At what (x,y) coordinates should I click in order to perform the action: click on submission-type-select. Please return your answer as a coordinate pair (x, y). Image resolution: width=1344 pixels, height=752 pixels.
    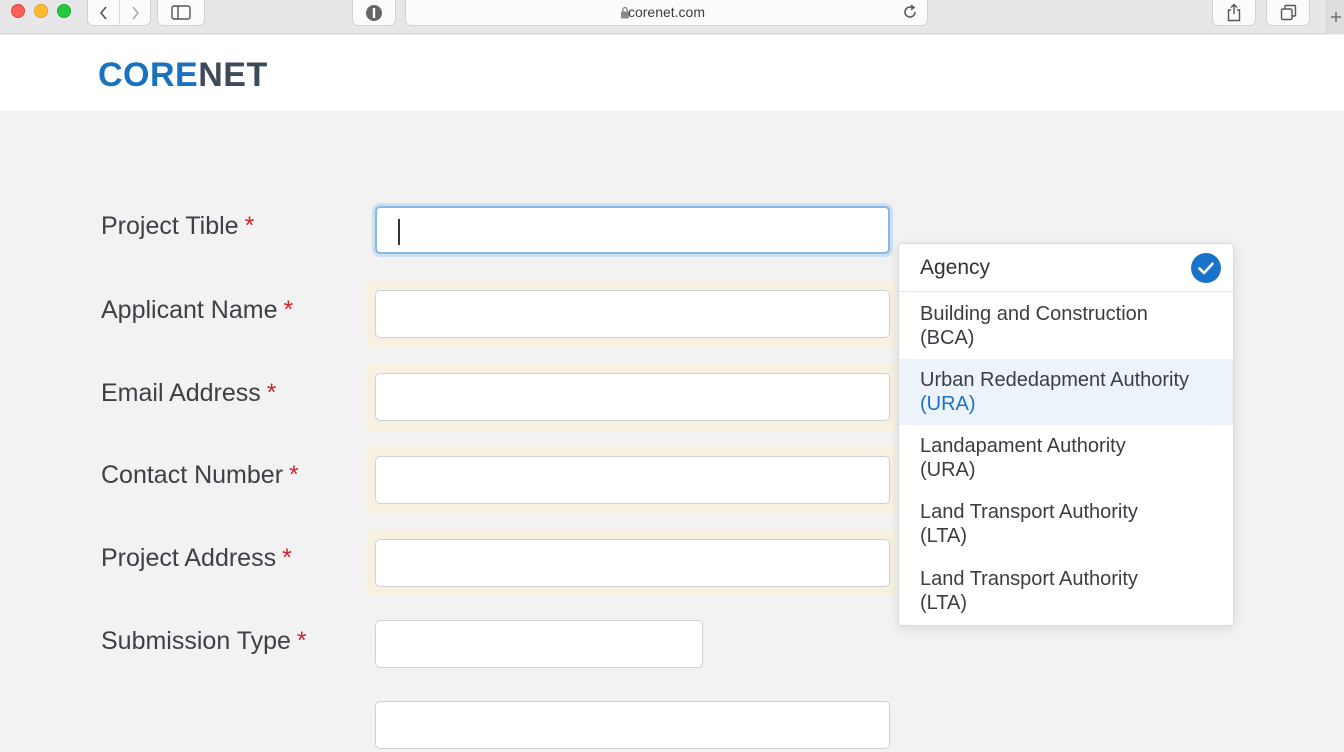
    Looking at the image, I should click on (539, 644).